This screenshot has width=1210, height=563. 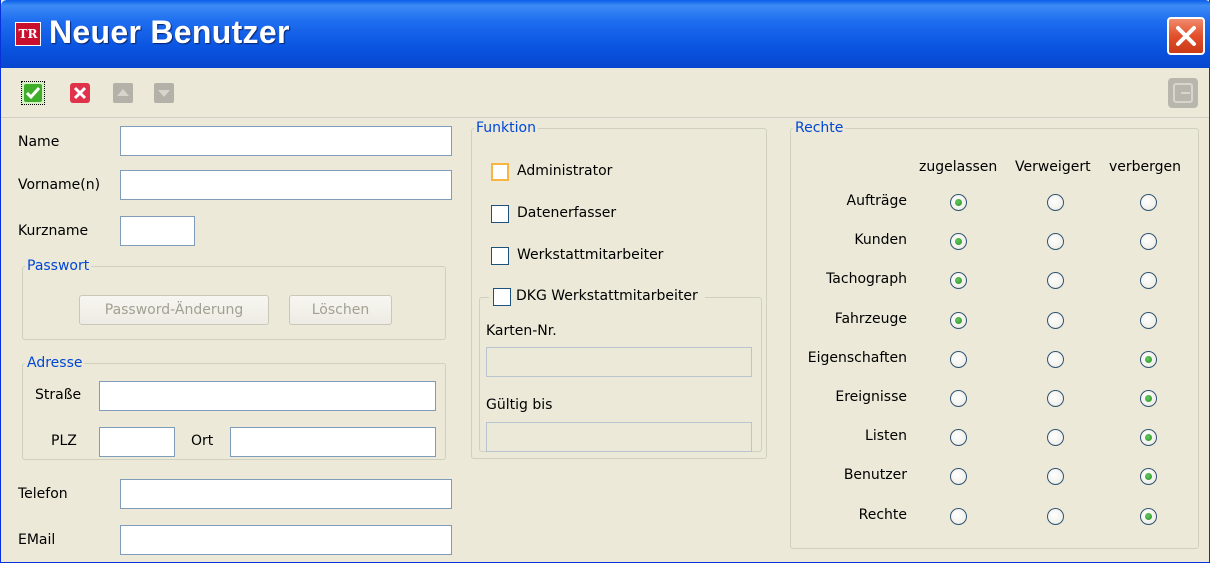 I want to click on password-change-button: Password-Änderung, so click(x=174, y=310).